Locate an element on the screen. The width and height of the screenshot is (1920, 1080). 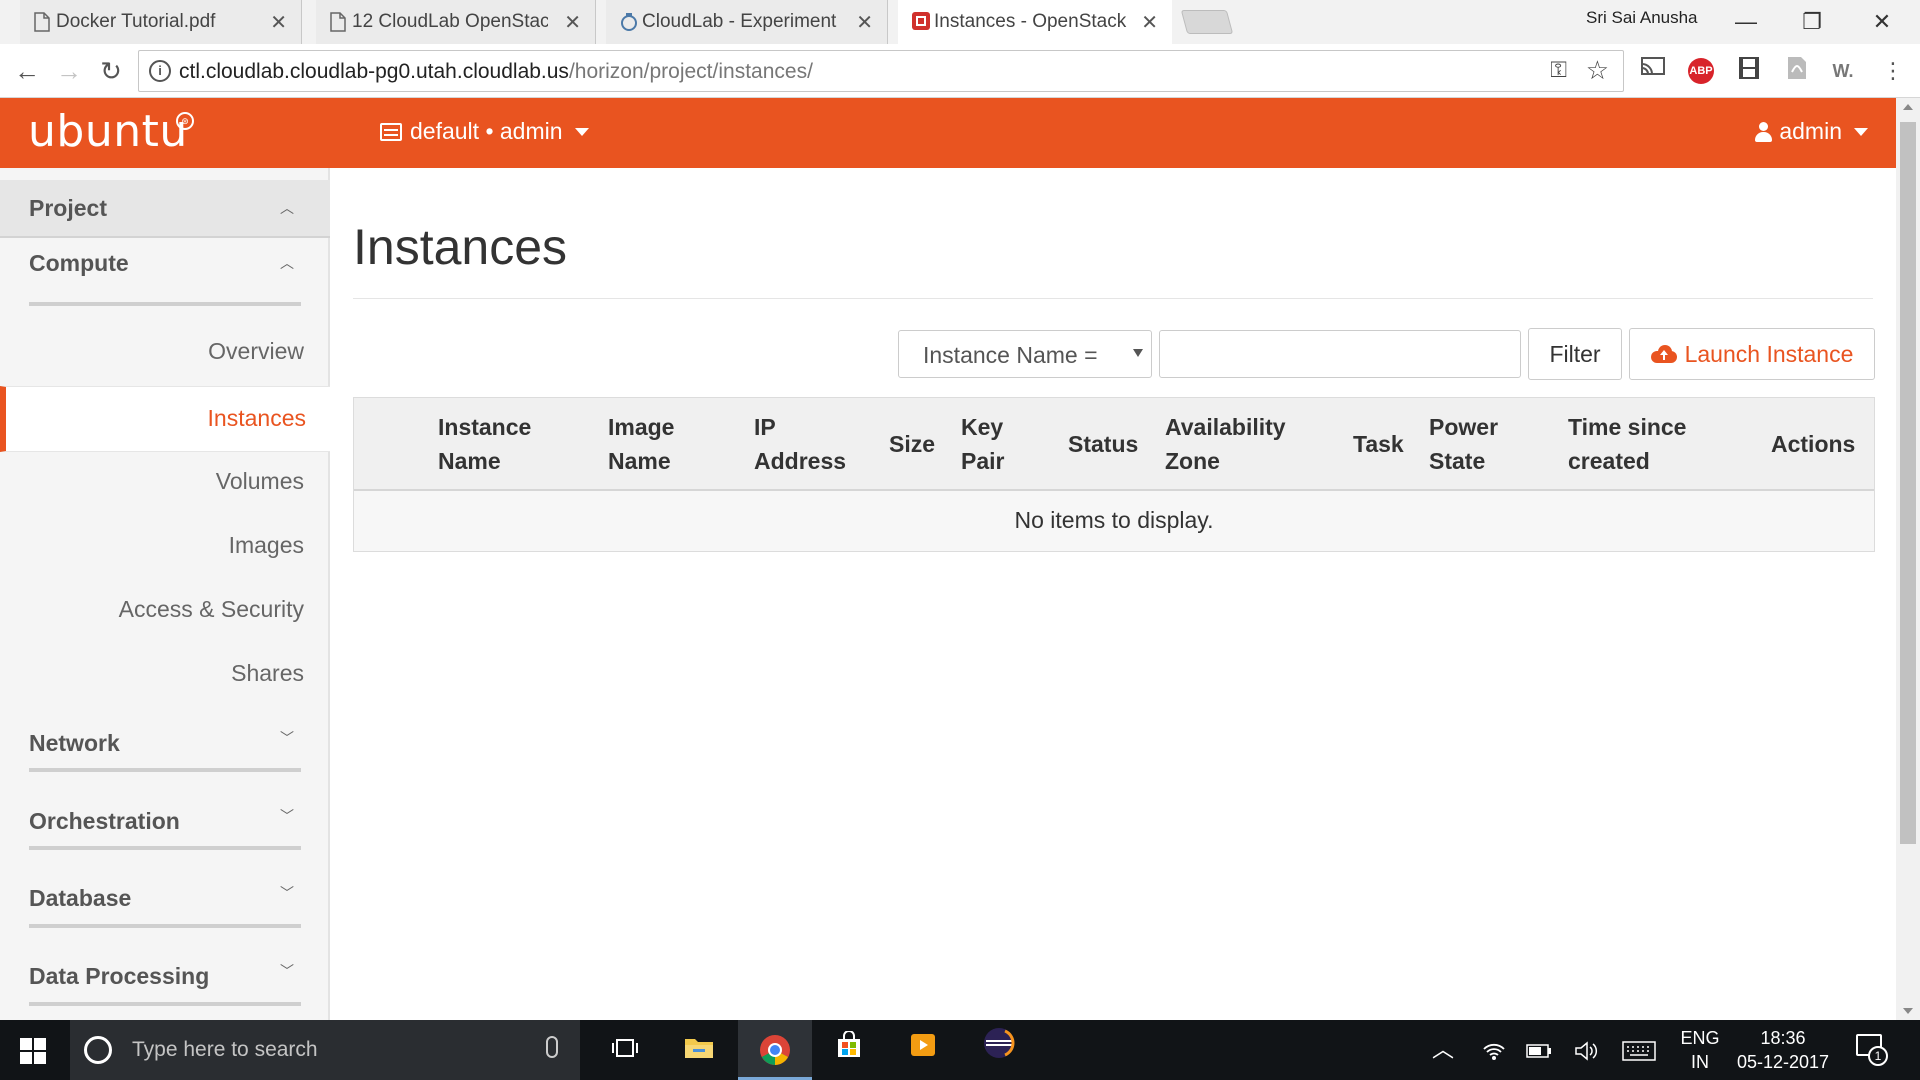
scroll-up-arrow-icon is located at coordinates (1908, 107).